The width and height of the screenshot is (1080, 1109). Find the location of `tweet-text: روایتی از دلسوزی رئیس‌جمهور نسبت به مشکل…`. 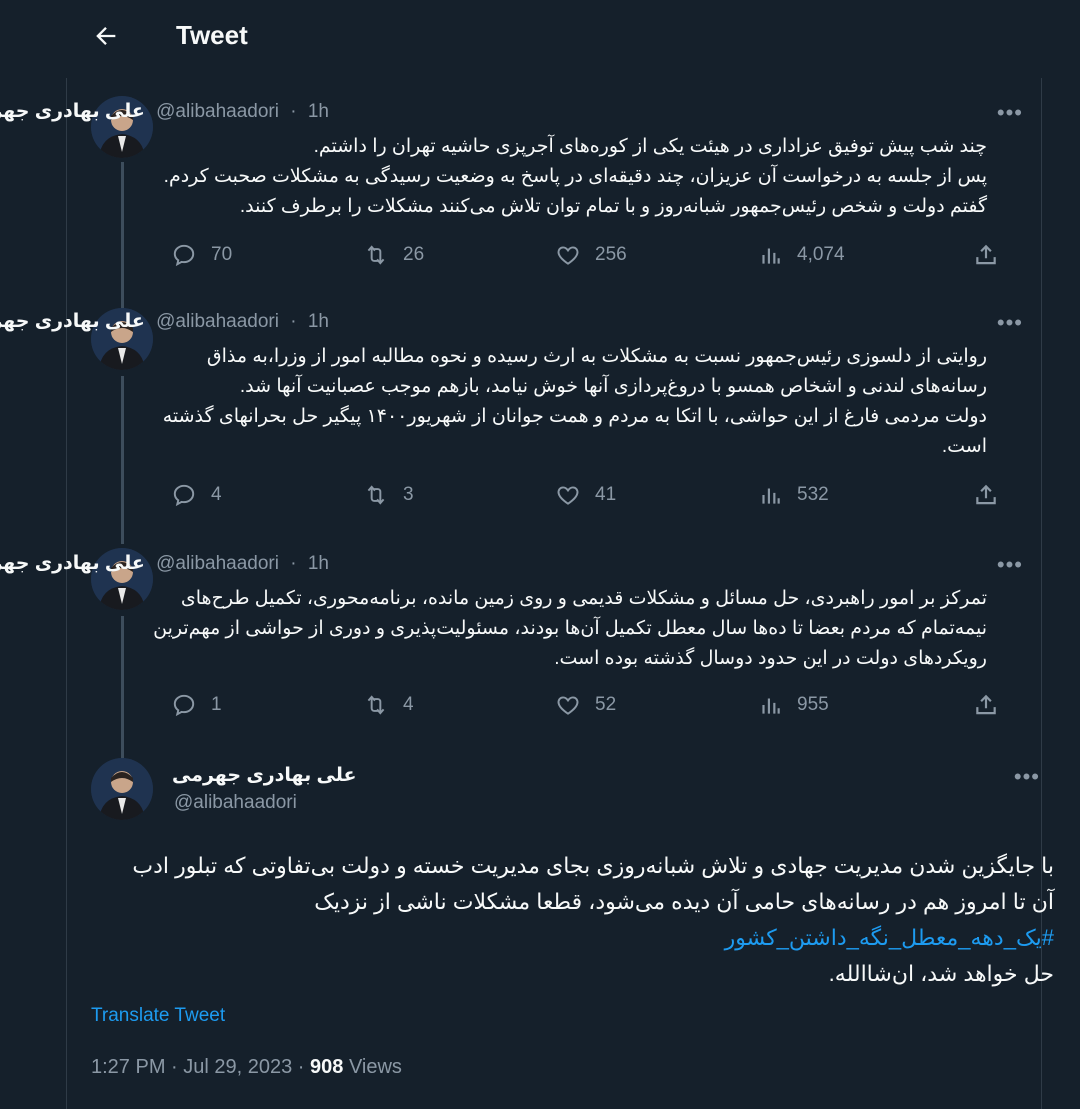

tweet-text: روایتی از دلسوزی رئیس‌جمهور نسبت به مشکل… is located at coordinates (574, 401).